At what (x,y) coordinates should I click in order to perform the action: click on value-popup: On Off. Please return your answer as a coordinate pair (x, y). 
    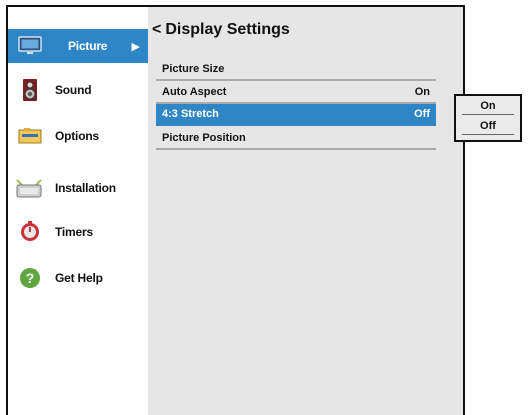
    Looking at the image, I should click on (488, 118).